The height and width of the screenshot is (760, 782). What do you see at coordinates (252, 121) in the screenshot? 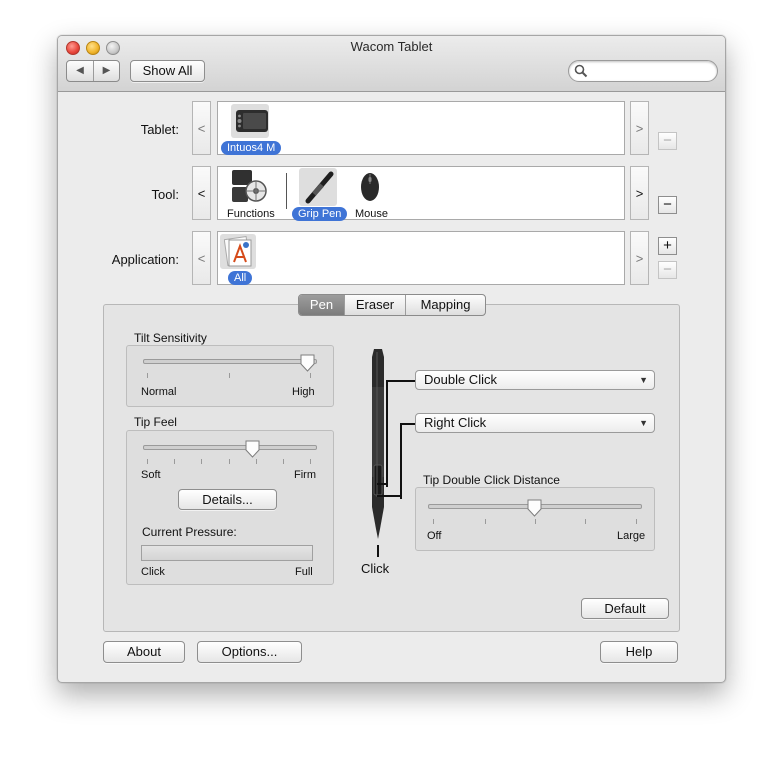
I see `intuos-tablet-icon` at bounding box center [252, 121].